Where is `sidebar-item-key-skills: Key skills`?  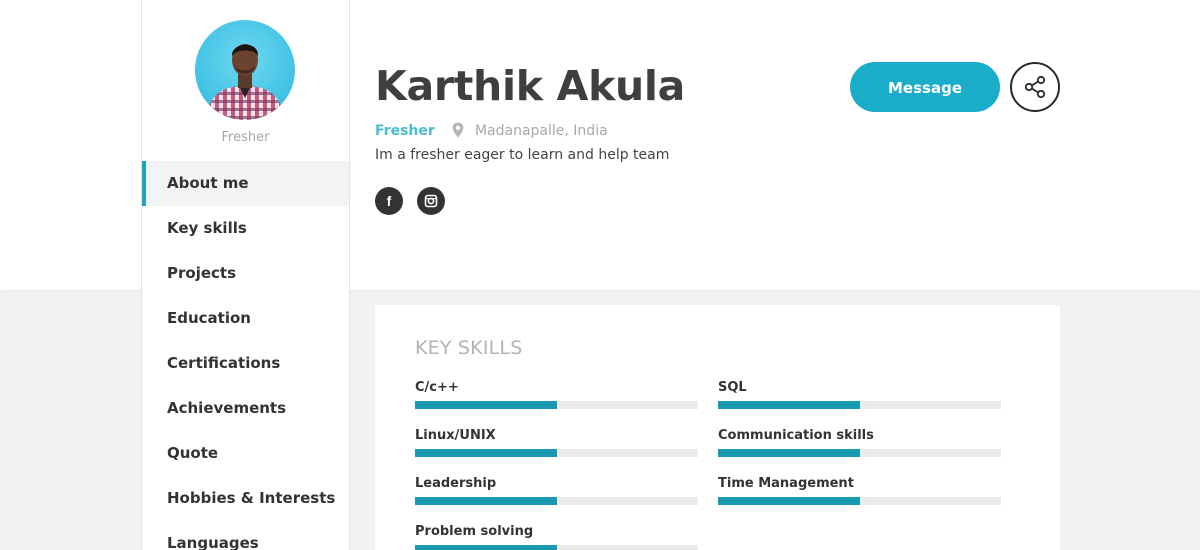 sidebar-item-key-skills: Key skills is located at coordinates (245, 228).